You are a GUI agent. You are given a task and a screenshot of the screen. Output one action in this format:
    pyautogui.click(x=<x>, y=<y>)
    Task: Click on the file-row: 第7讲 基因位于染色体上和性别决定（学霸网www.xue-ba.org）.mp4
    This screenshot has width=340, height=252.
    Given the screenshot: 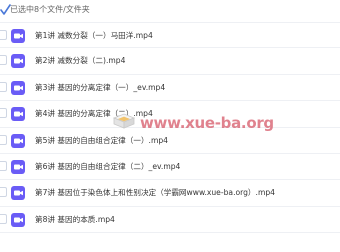 What is the action you would take?
    pyautogui.click(x=170, y=193)
    